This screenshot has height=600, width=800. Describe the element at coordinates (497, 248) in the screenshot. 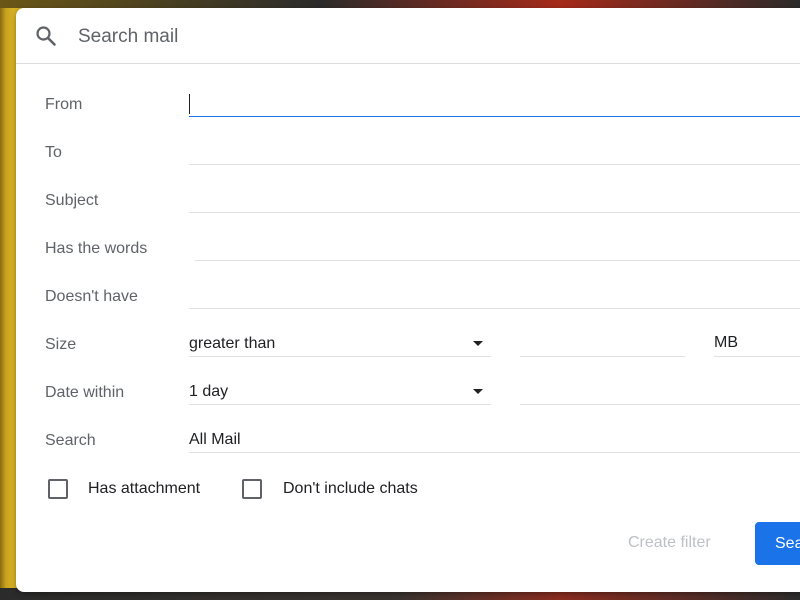

I see `has-the-words-field` at that location.